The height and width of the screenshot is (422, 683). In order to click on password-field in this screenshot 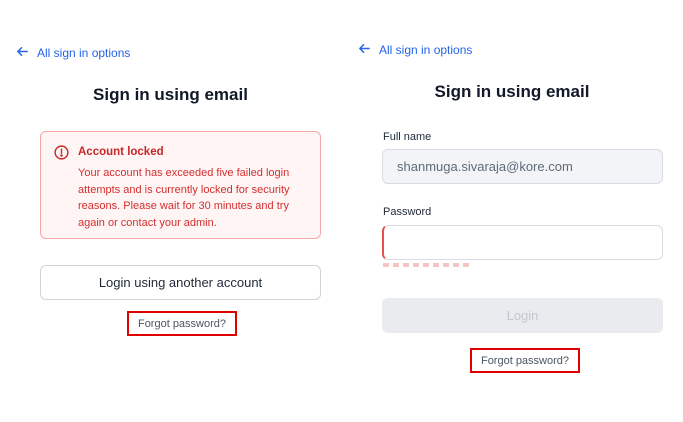, I will do `click(522, 242)`.